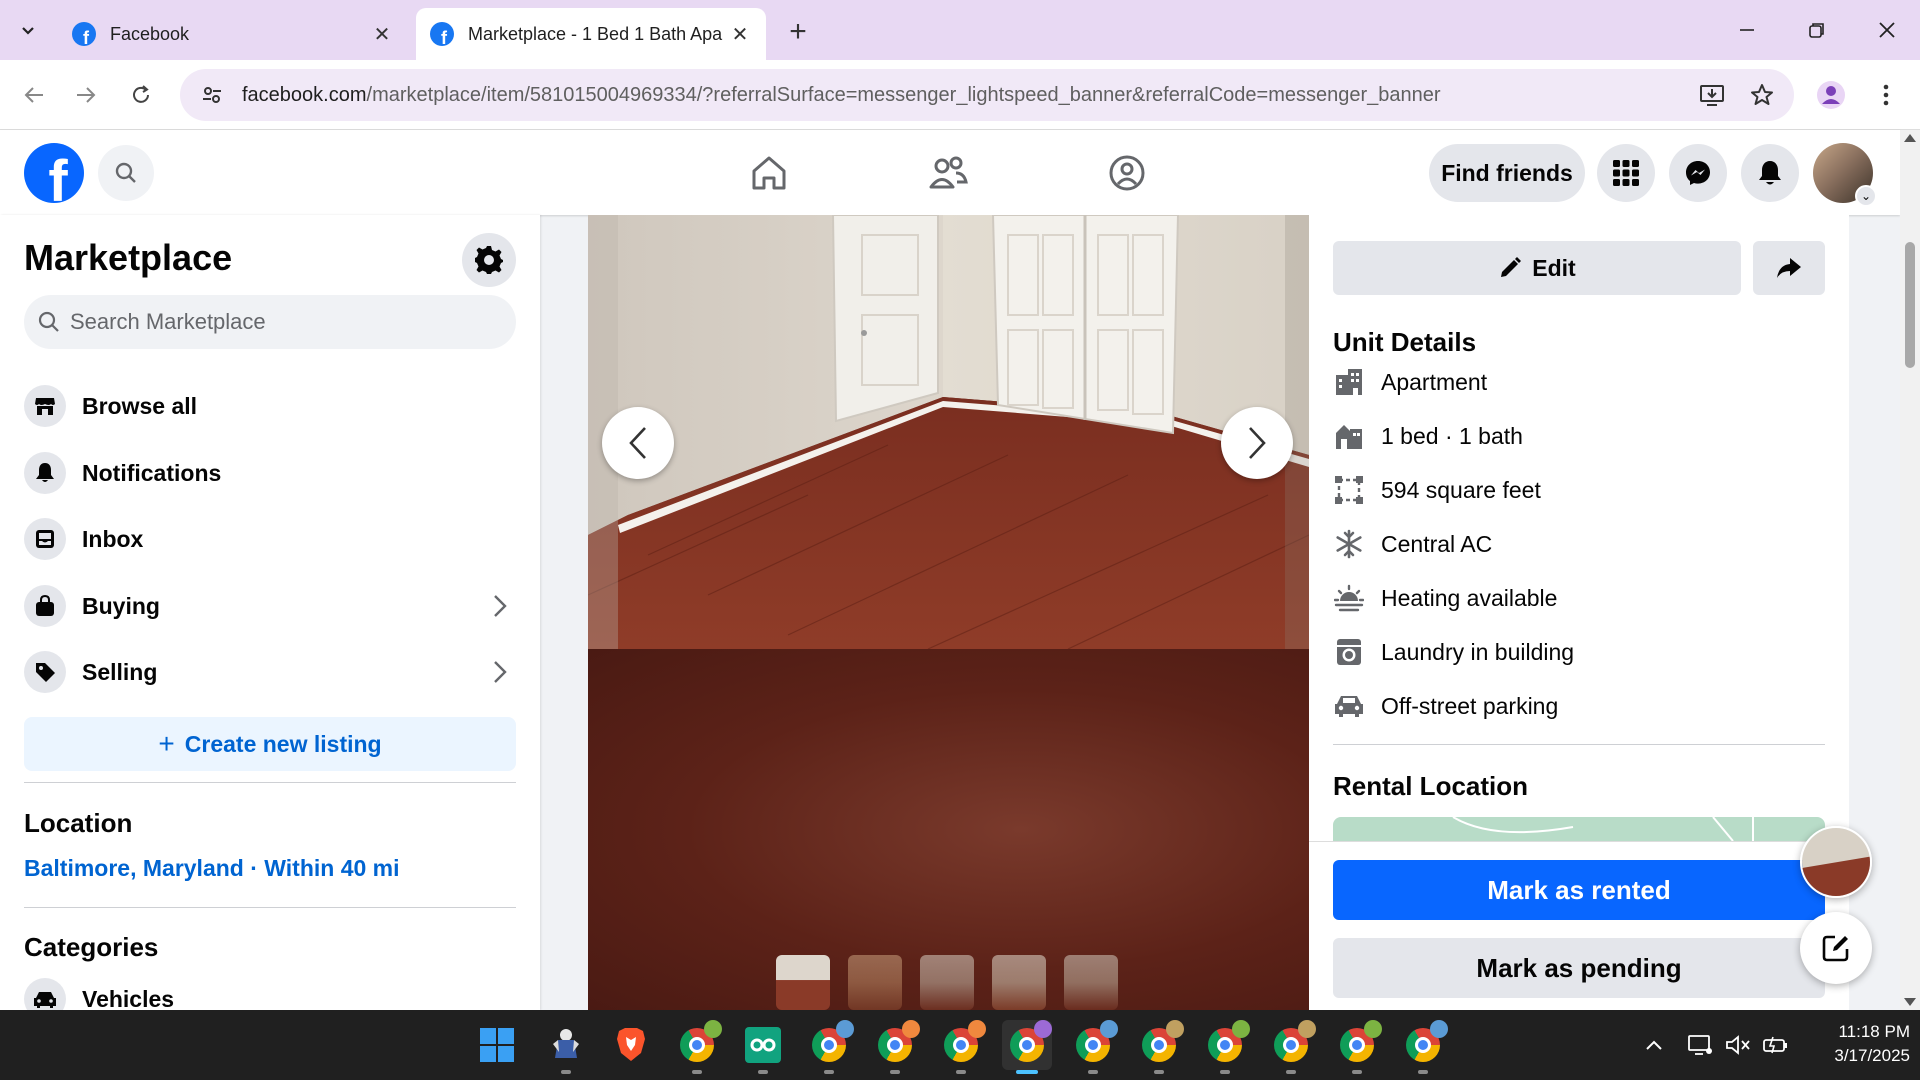 The image size is (1920, 1080). I want to click on facebook-logo-icon: f, so click(54, 173).